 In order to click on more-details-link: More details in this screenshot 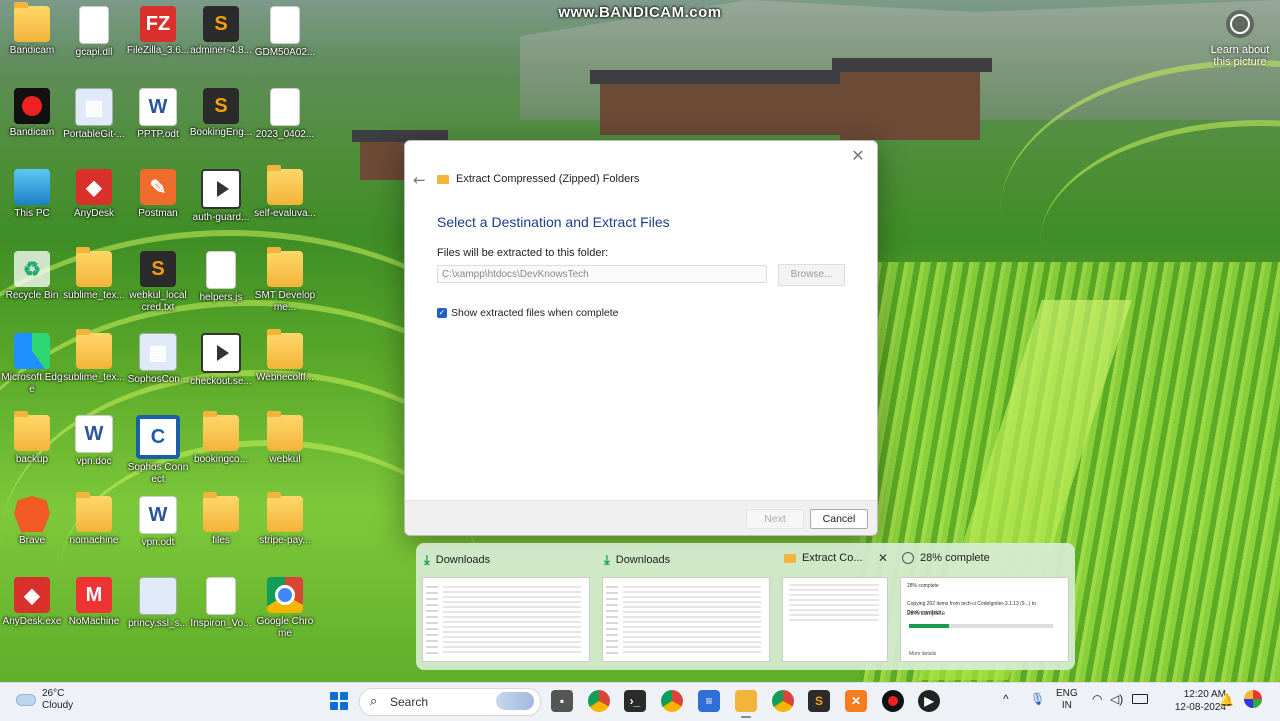, I will do `click(922, 654)`.